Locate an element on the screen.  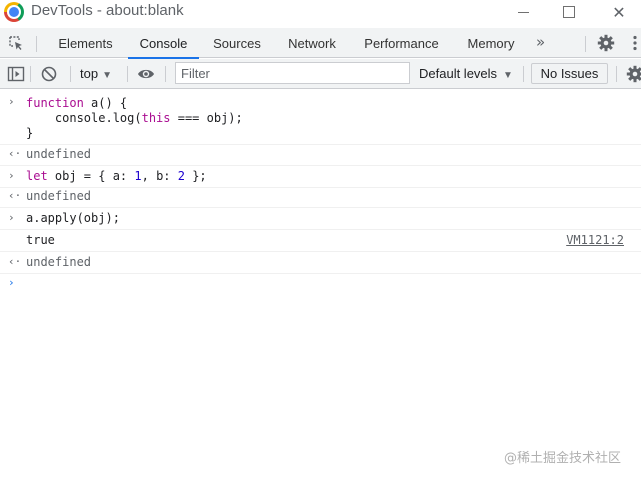
close-button: ✕ is located at coordinates (618, 12).